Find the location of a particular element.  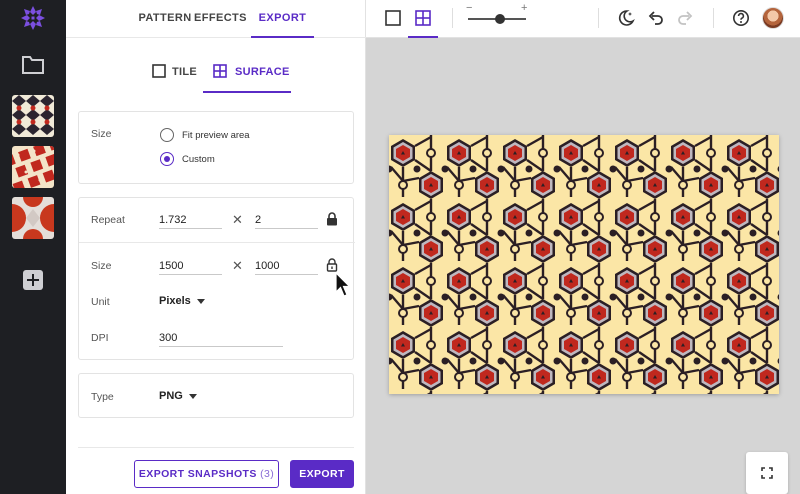

export-snapshots-label: EXPORT SNAPSHOTS is located at coordinates (197, 474).